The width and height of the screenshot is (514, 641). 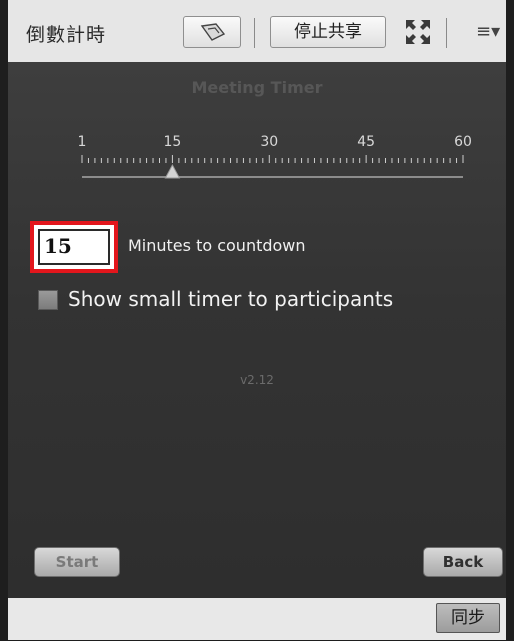 What do you see at coordinates (172, 142) in the screenshot?
I see `slider-tick-label: 15` at bounding box center [172, 142].